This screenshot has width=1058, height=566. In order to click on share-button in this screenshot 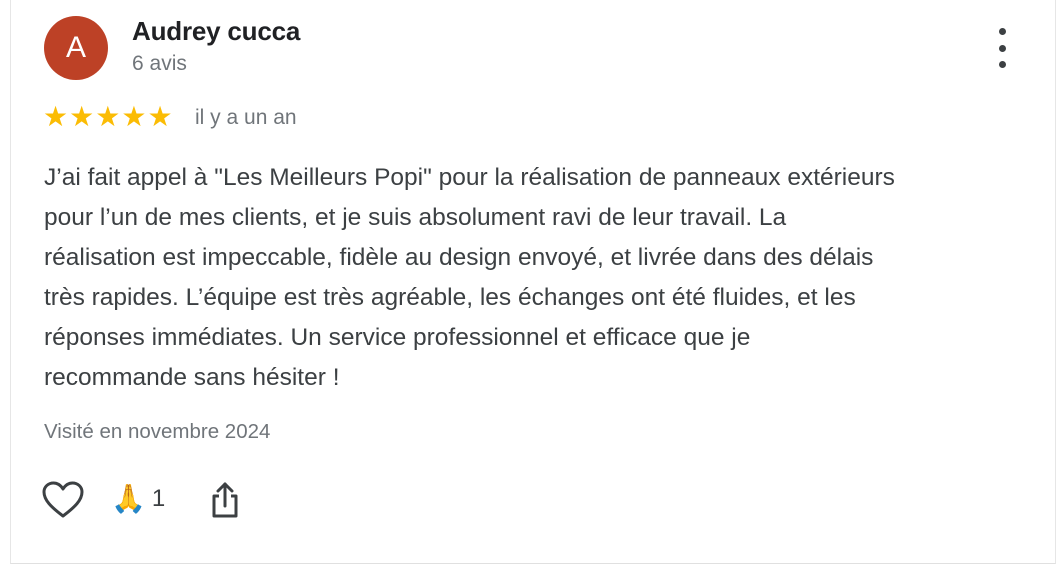, I will do `click(225, 500)`.